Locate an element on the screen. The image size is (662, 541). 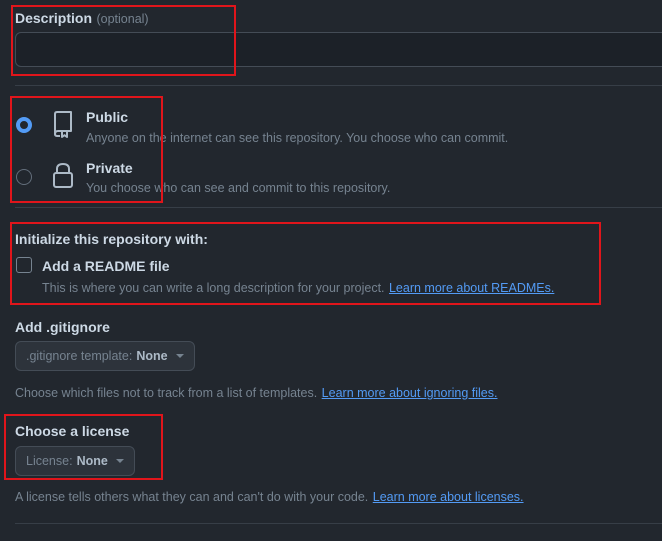
gitignore-learn-more-link: Learn more about ignoring files. is located at coordinates (410, 393).